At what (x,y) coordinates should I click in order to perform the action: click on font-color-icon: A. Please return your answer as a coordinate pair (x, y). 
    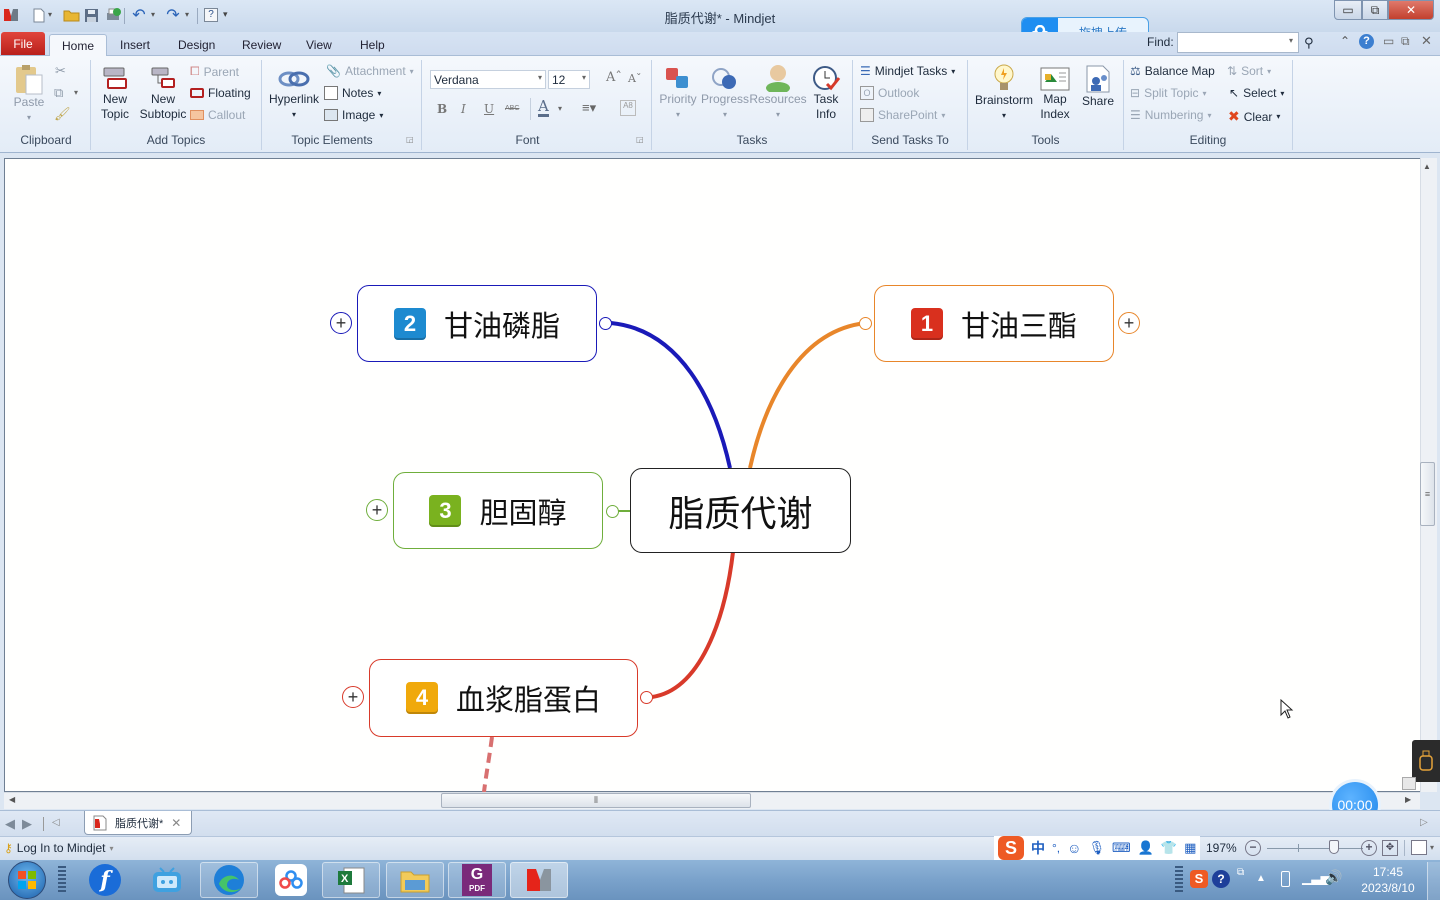
    Looking at the image, I should click on (543, 108).